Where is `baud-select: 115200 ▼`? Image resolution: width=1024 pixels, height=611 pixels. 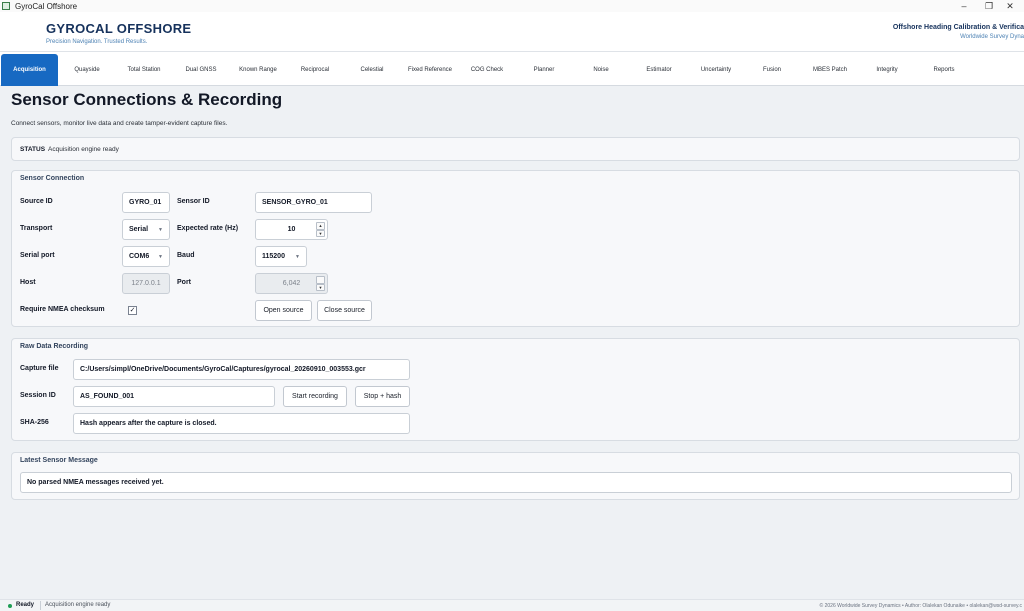
baud-select: 115200 ▼ is located at coordinates (281, 256).